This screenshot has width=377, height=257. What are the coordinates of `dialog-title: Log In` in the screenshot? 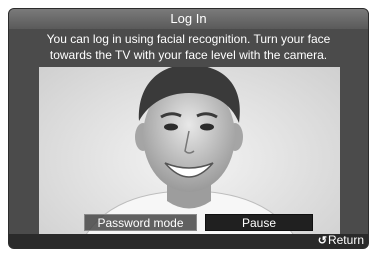 It's located at (188, 19).